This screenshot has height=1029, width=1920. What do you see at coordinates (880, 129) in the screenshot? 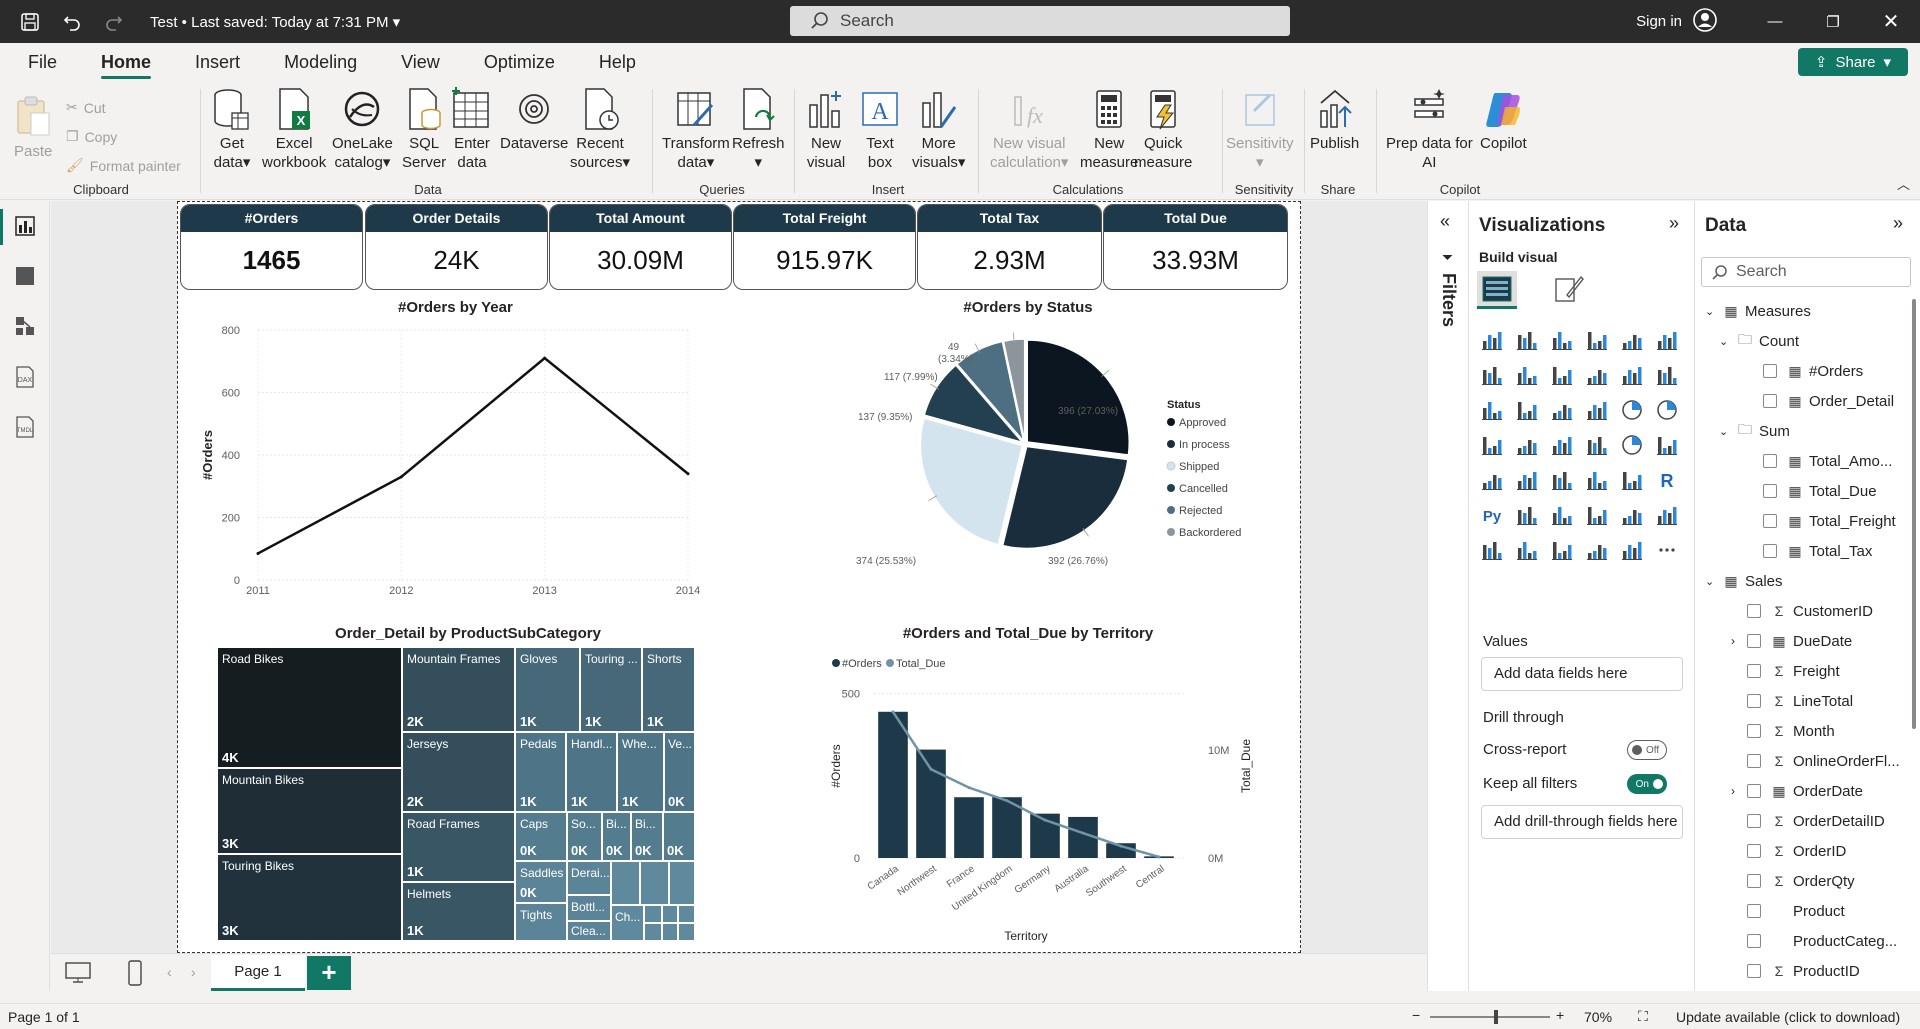
I see `text-box-button: A Text box` at bounding box center [880, 129].